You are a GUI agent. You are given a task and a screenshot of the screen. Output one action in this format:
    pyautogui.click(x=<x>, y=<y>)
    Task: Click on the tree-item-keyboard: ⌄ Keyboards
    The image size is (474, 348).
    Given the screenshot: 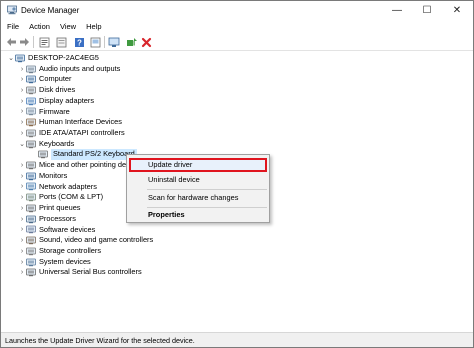 What is the action you would take?
    pyautogui.click(x=46, y=144)
    